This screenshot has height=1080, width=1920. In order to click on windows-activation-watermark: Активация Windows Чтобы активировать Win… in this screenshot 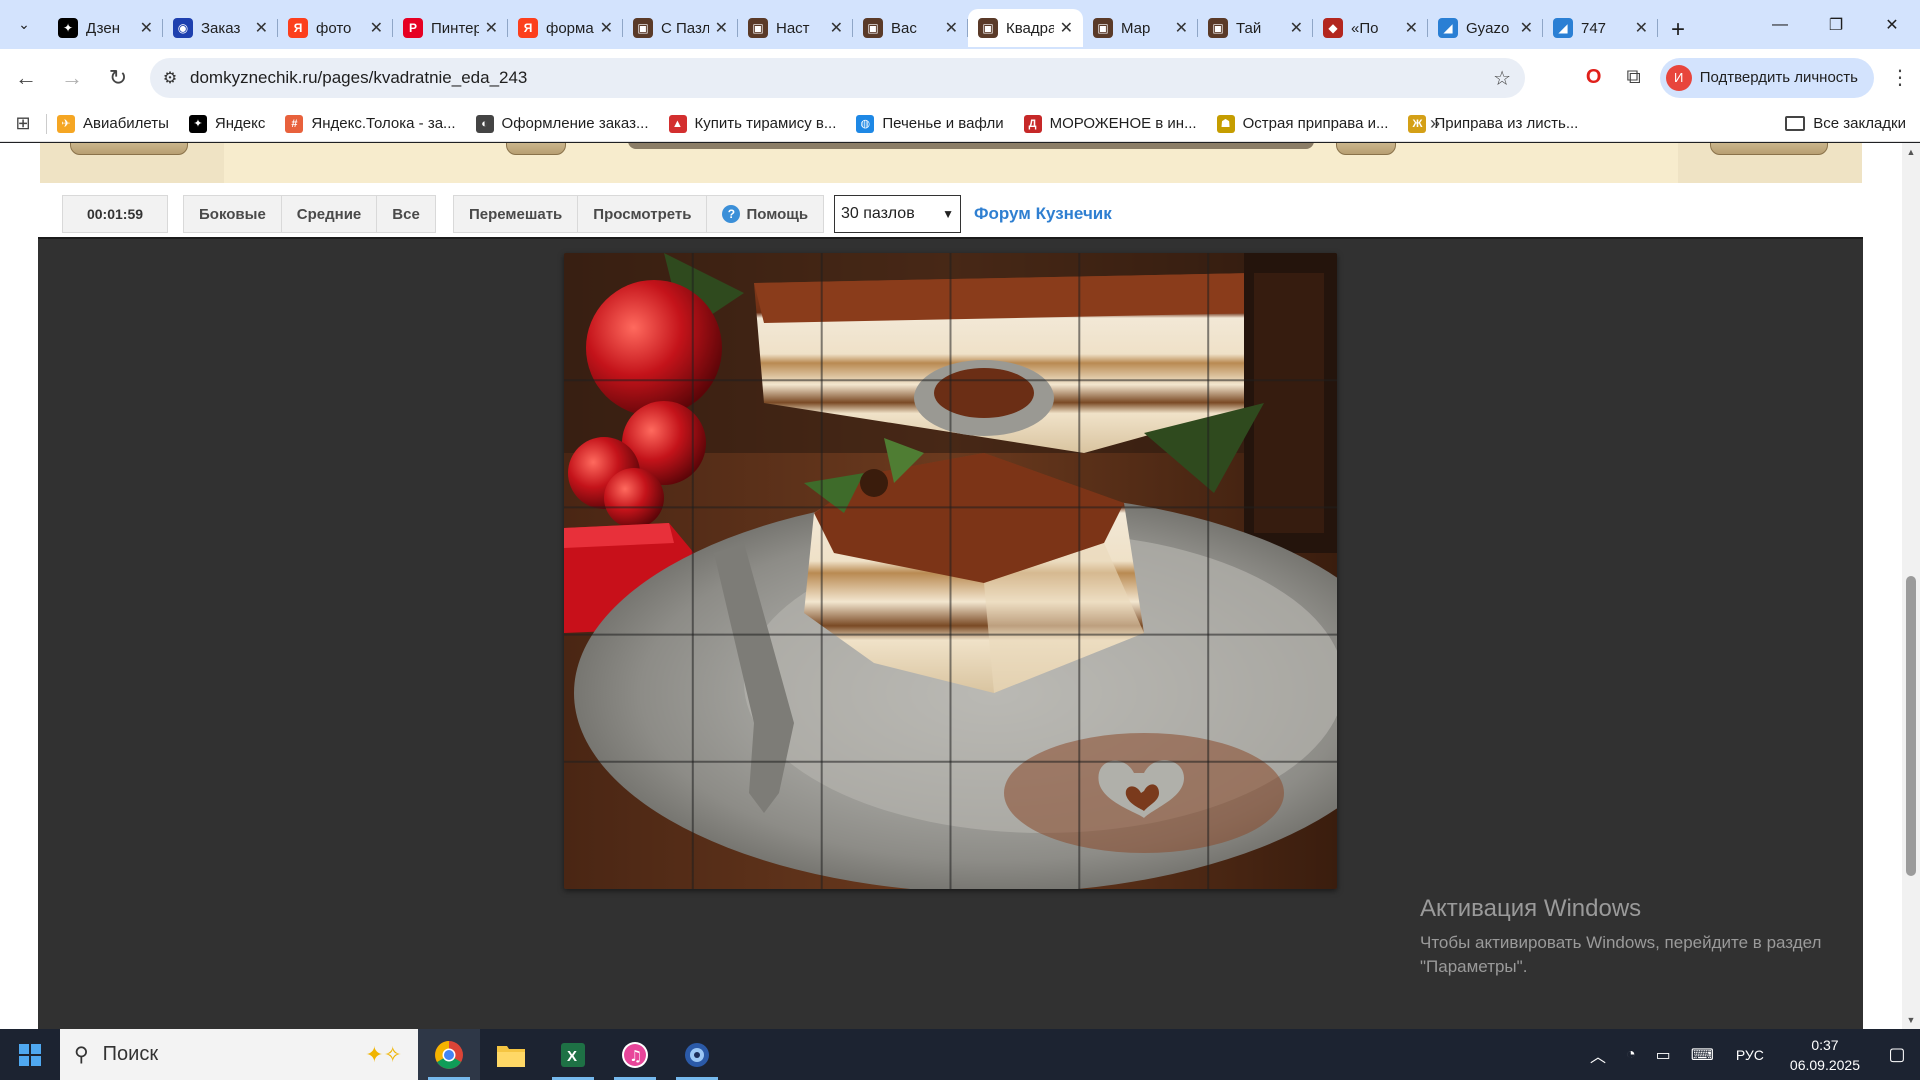, I will do `click(1620, 937)`.